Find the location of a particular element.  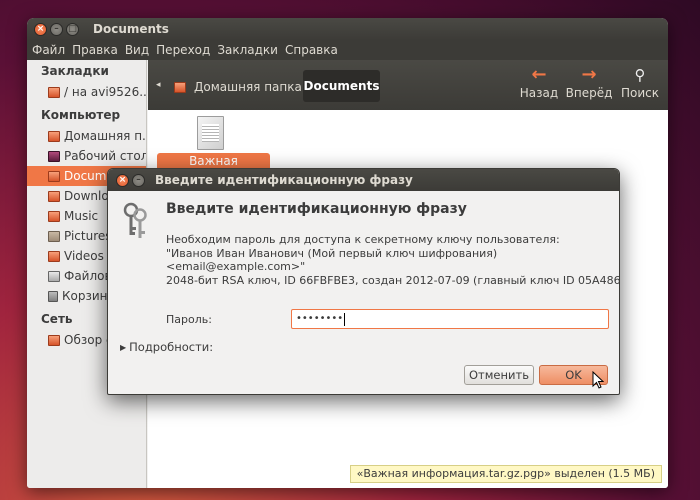

expander-triangle-icon: ▶ is located at coordinates (123, 347).